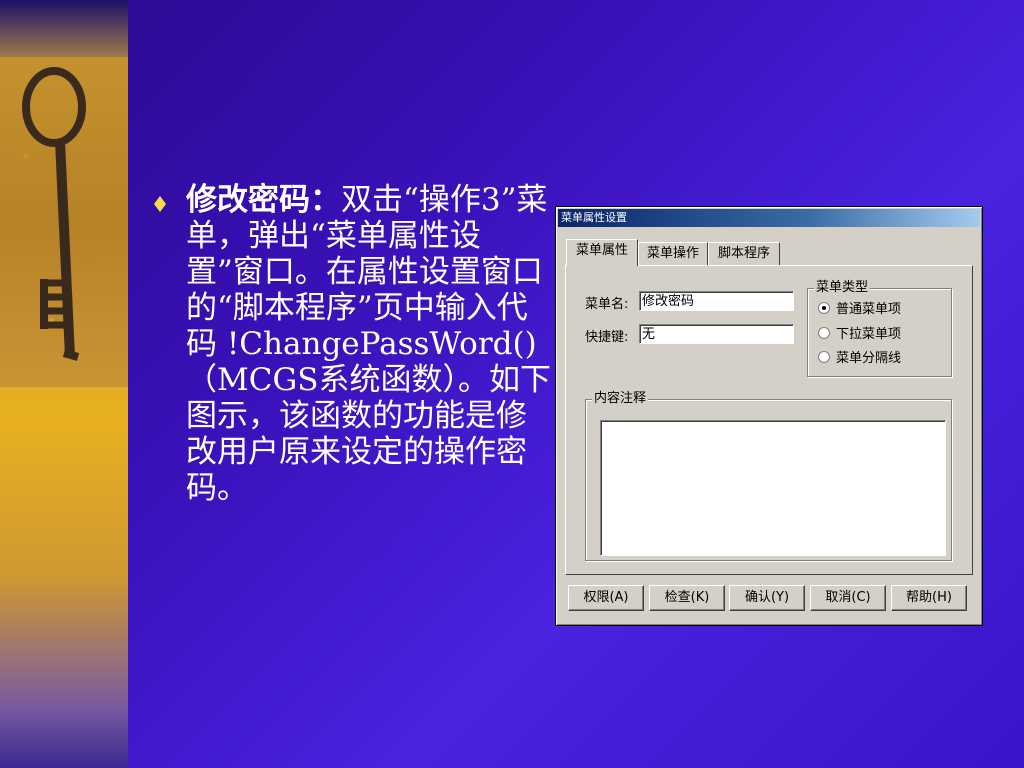 Image resolution: width=1024 pixels, height=768 pixels. I want to click on content-note-group: 内容注释, so click(768, 476).